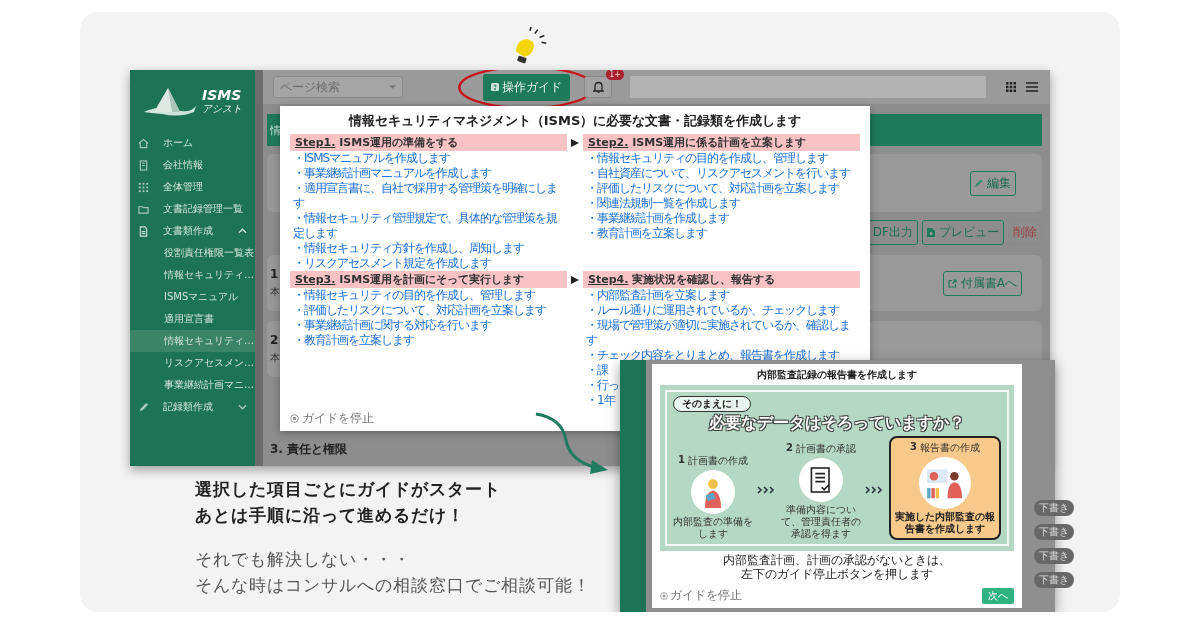 The image size is (1200, 625). What do you see at coordinates (428, 173) in the screenshot?
I see `guide-link: ・事業継続計画マニュアルを作成します` at bounding box center [428, 173].